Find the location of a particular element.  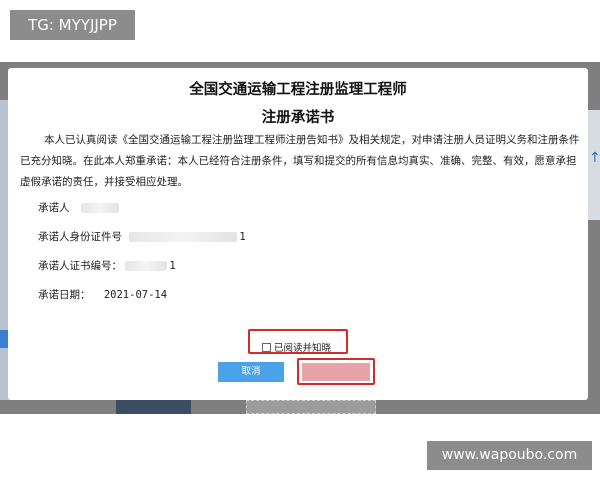

redacted-cert-number is located at coordinates (146, 266).